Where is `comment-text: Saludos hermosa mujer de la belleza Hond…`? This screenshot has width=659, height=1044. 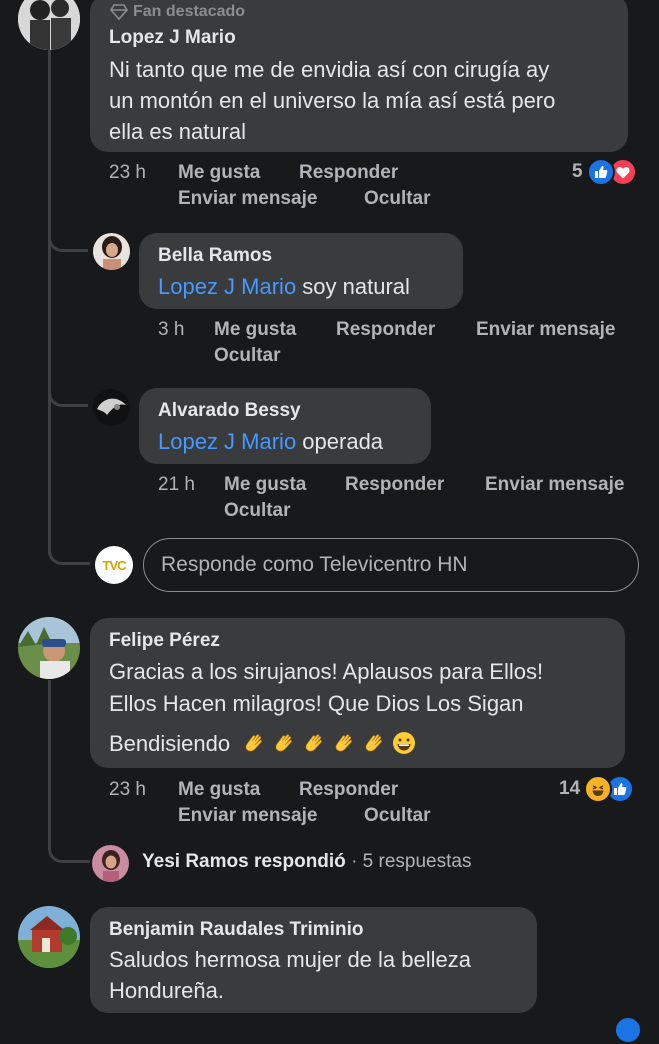
comment-text: Saludos hermosa mujer de la belleza Hond… is located at coordinates (290, 975).